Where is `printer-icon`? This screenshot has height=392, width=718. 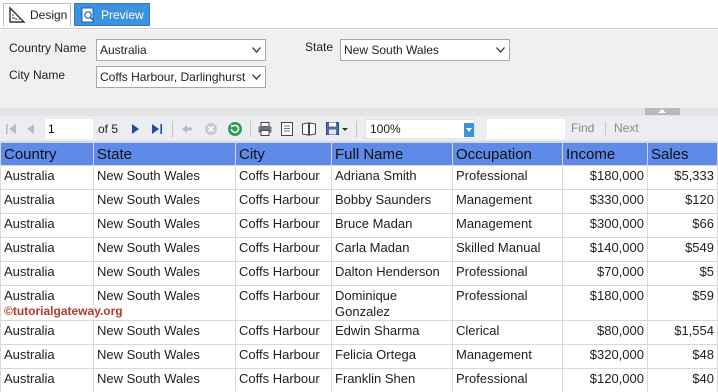 printer-icon is located at coordinates (265, 129).